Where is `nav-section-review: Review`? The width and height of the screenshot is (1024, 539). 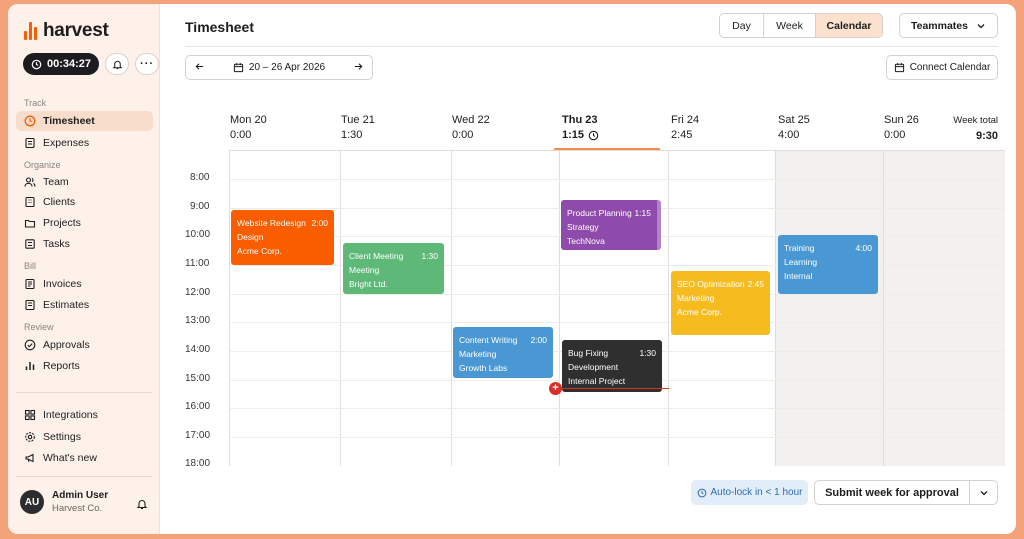
nav-section-review: Review is located at coordinates (39, 327).